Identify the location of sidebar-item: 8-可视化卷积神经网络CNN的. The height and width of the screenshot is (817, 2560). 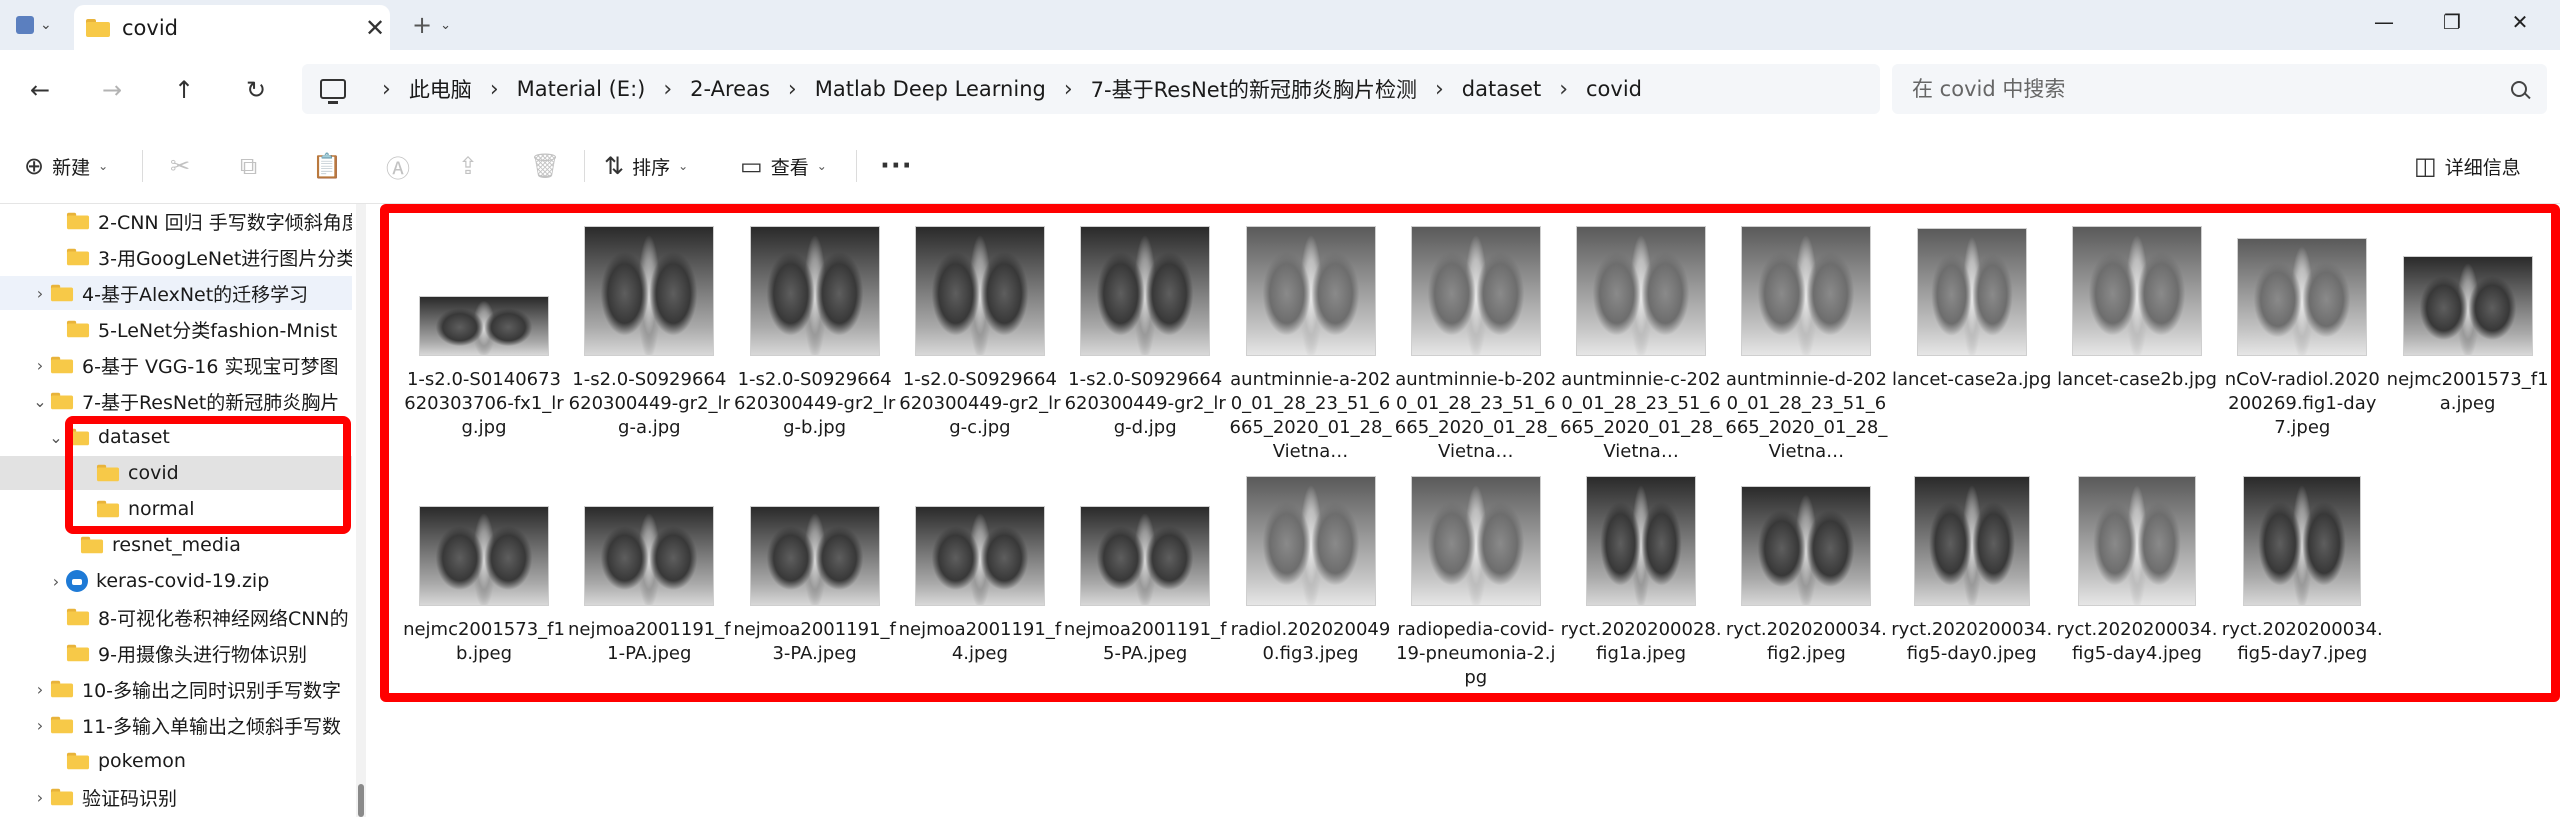
(176, 617).